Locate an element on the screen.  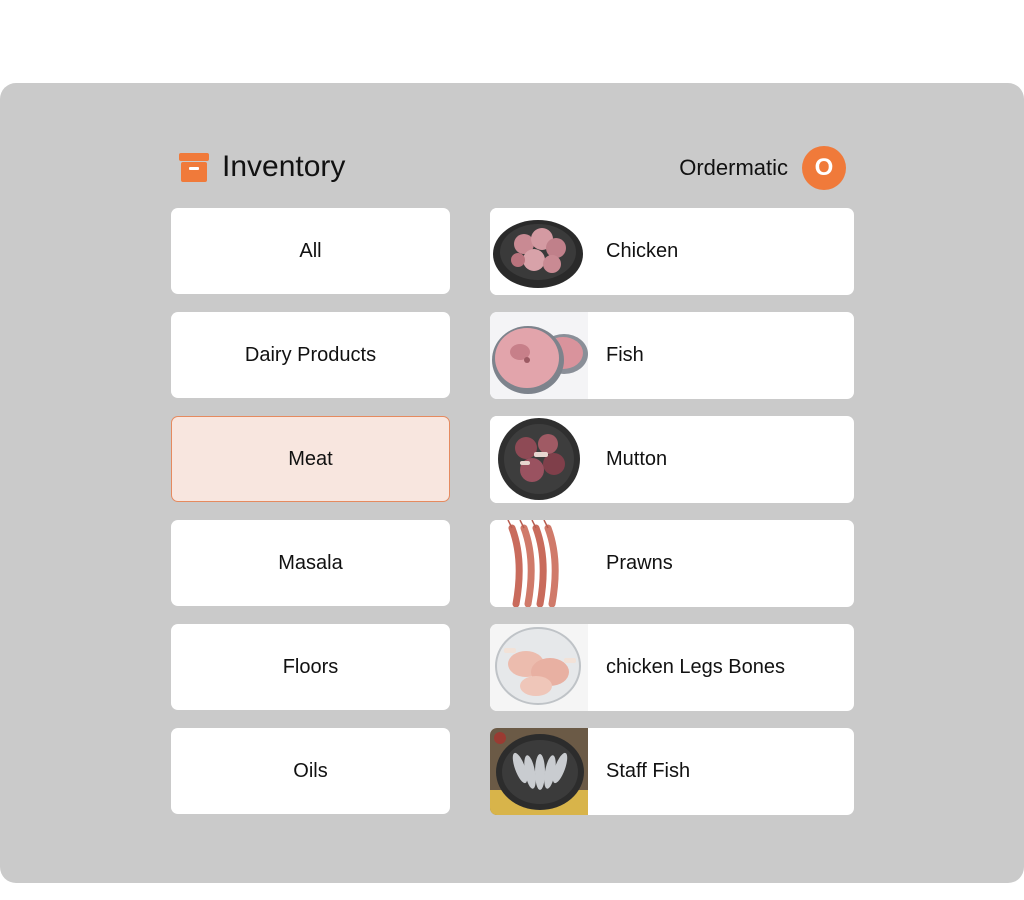
item-label: Prawns is located at coordinates (639, 563).